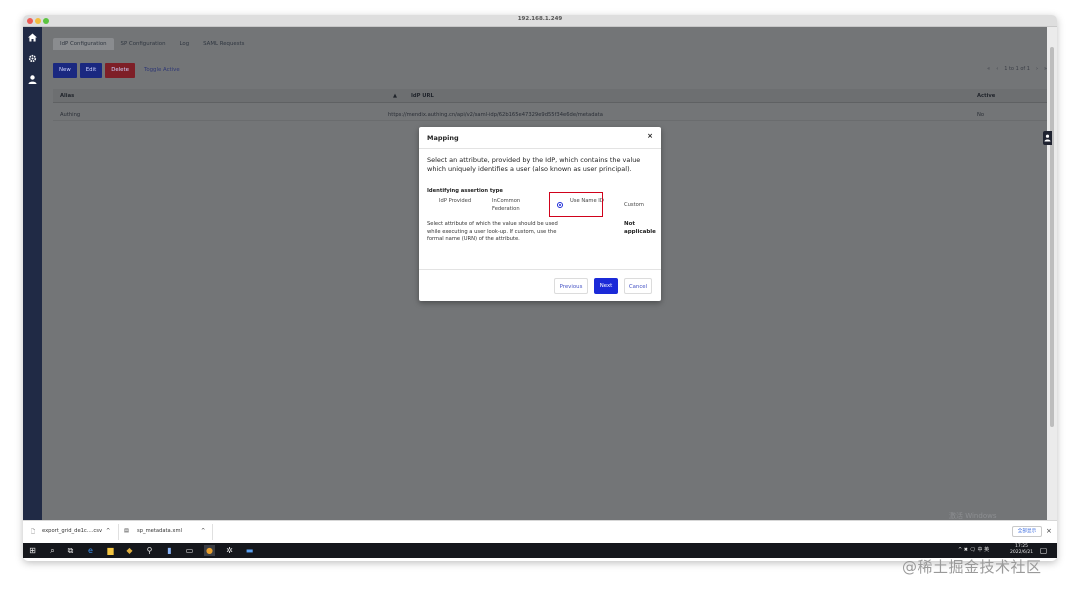  Describe the element at coordinates (1037, 69) in the screenshot. I see `next-page-button: ›` at that location.